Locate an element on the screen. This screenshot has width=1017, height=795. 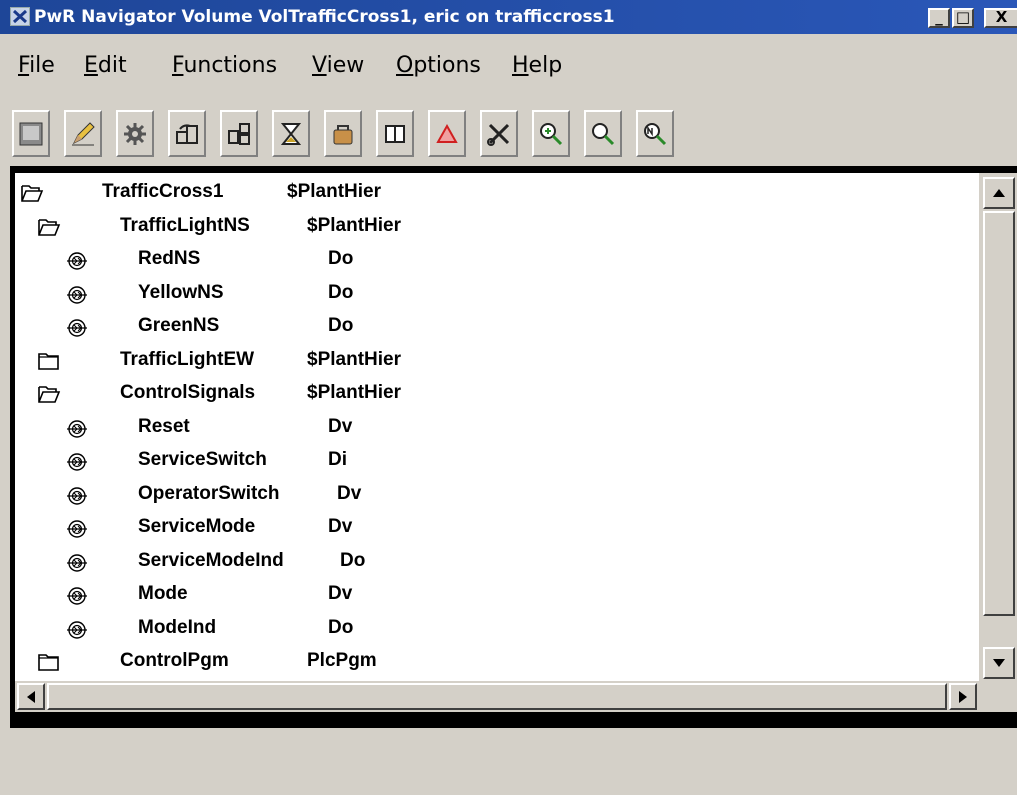
tree-item-name: ServiceSwitch is located at coordinates (202, 460).